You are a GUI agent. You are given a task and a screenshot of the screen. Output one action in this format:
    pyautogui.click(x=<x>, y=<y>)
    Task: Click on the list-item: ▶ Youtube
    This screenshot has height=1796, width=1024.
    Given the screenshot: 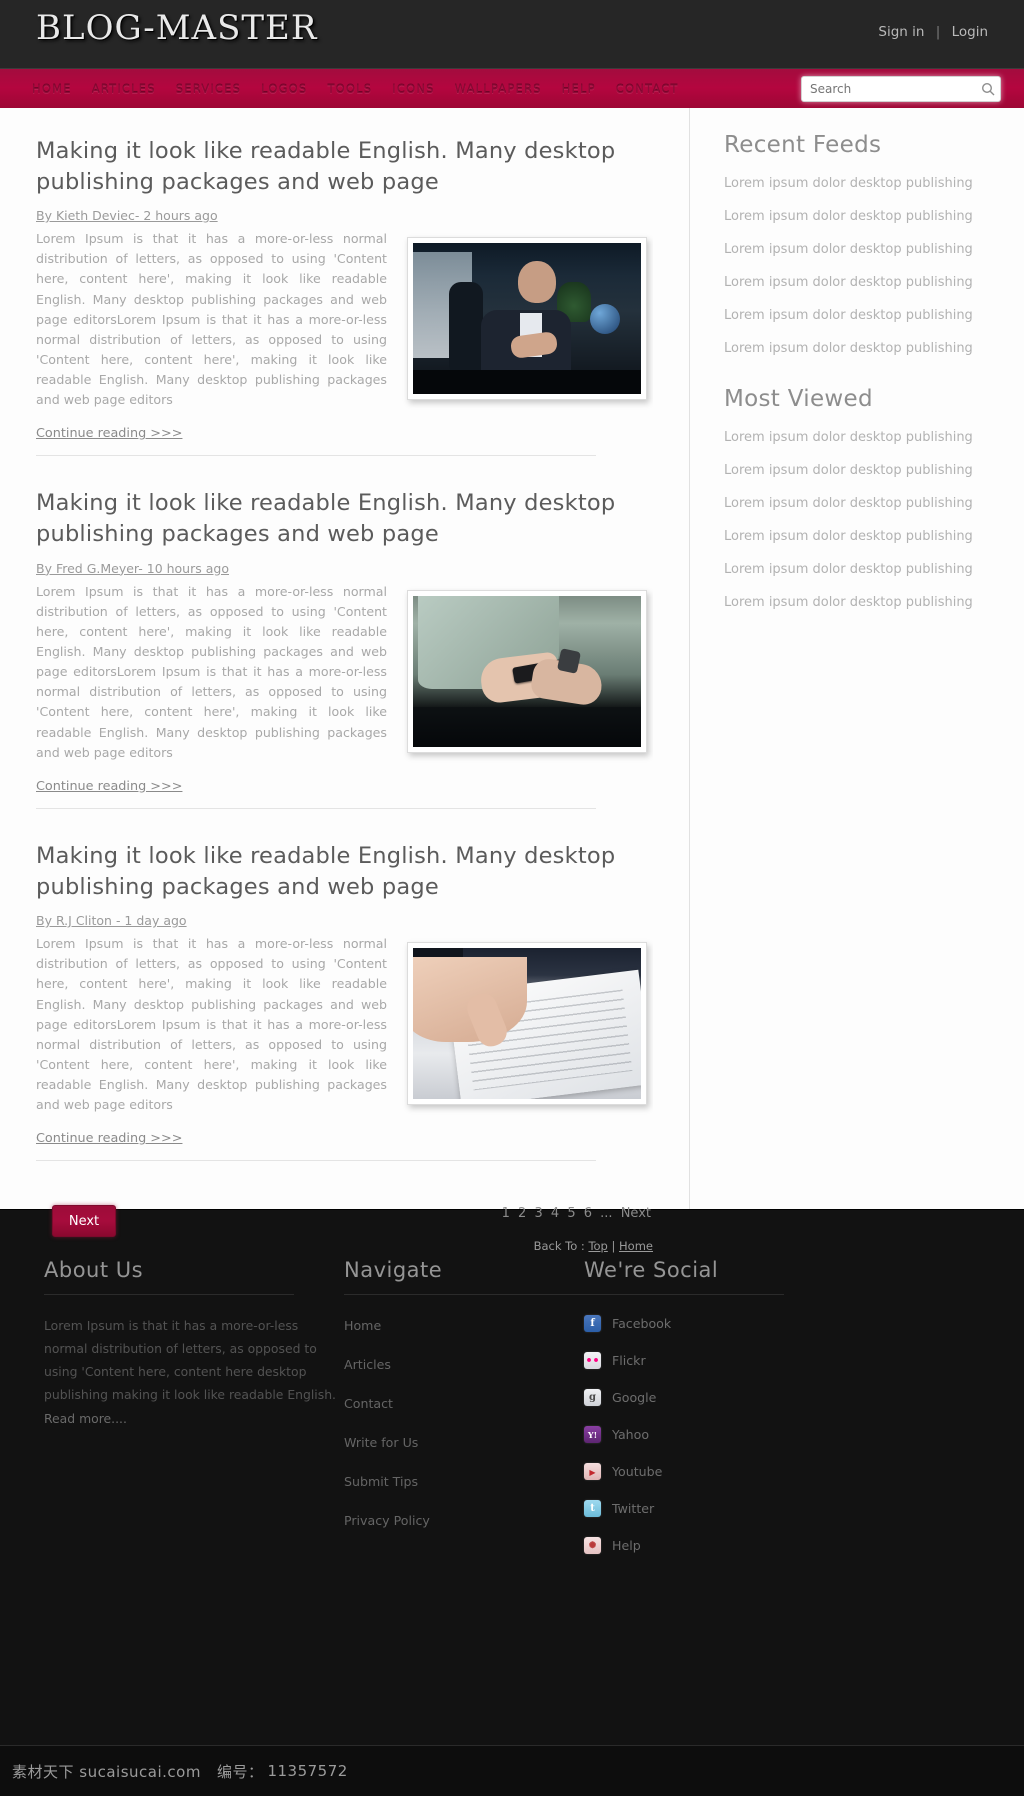 What is the action you would take?
    pyautogui.click(x=784, y=1471)
    